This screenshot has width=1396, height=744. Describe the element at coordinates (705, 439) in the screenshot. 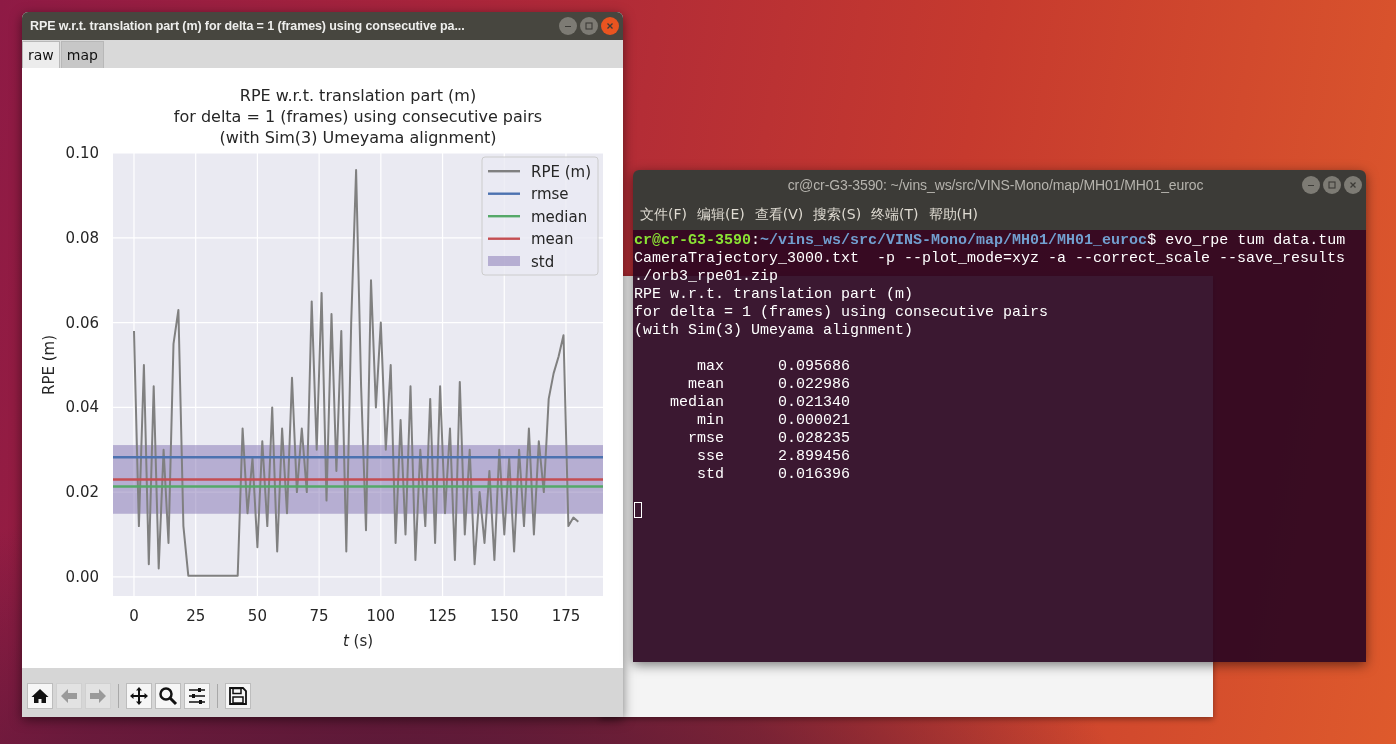

I see `stat-name: rmse` at that location.